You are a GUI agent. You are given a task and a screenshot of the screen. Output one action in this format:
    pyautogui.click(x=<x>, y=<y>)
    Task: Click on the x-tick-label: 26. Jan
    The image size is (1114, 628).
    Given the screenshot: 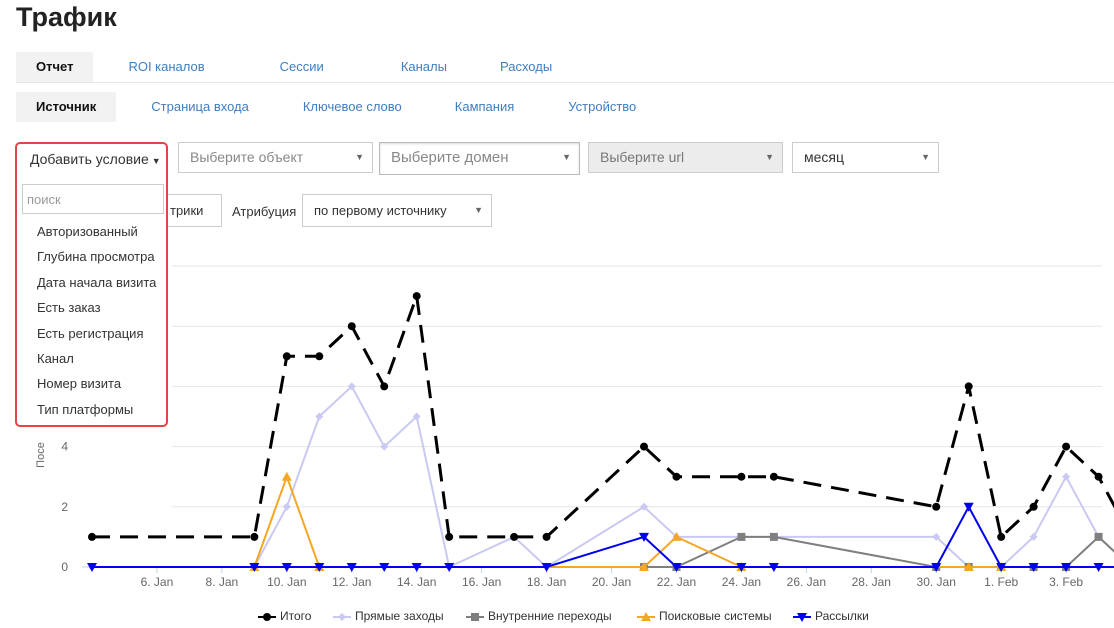 What is the action you would take?
    pyautogui.click(x=806, y=582)
    